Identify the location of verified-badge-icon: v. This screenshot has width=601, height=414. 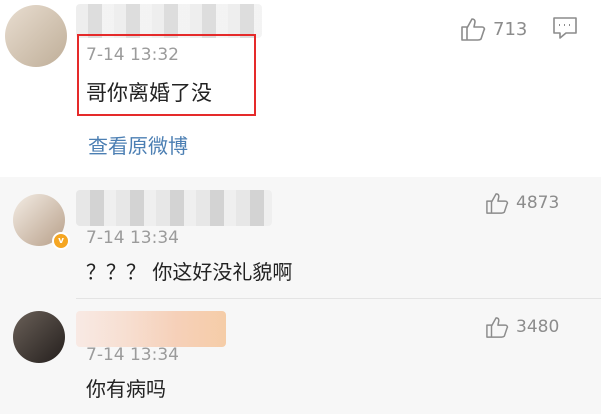
(61, 241).